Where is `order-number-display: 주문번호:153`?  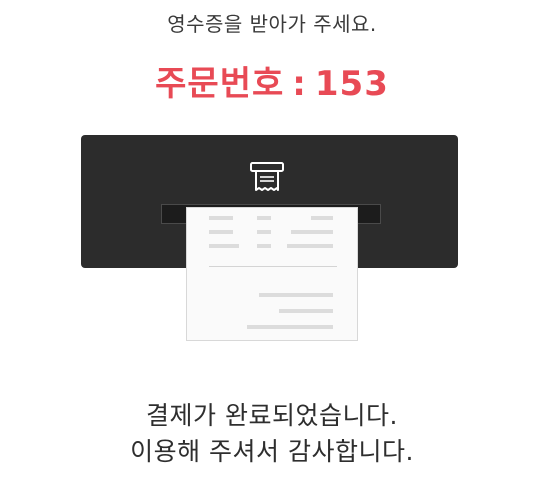 order-number-display: 주문번호:153 is located at coordinates (272, 80).